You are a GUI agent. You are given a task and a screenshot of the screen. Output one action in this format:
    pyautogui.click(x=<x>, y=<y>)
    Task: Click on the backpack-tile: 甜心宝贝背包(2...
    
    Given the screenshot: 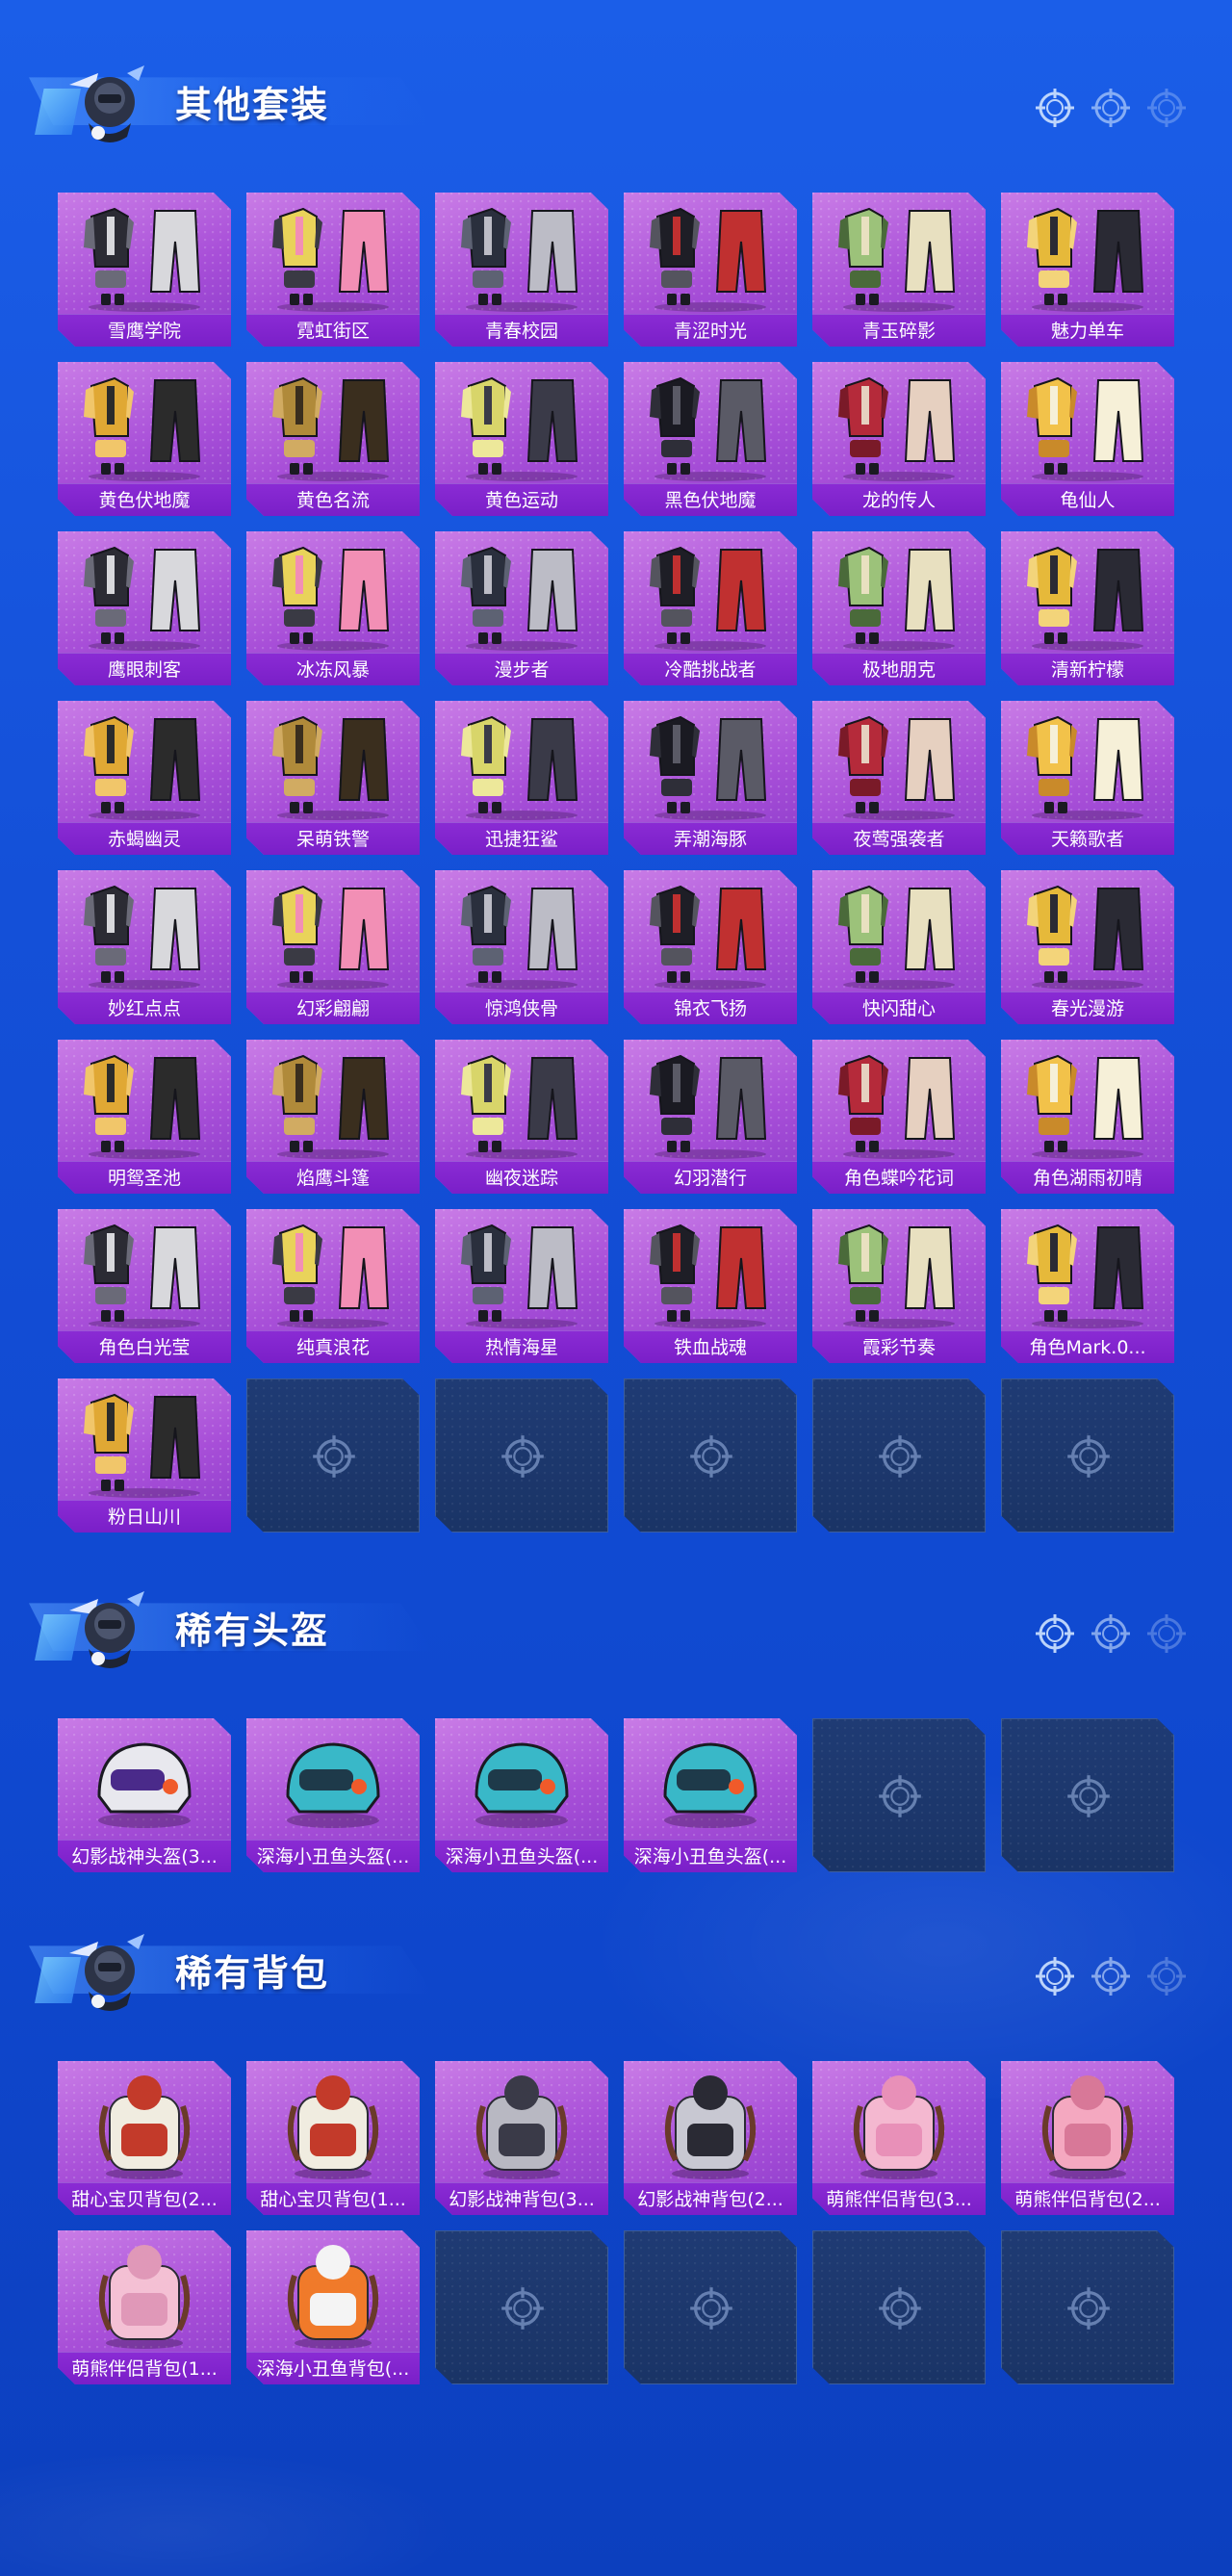 What is the action you would take?
    pyautogui.click(x=144, y=2138)
    